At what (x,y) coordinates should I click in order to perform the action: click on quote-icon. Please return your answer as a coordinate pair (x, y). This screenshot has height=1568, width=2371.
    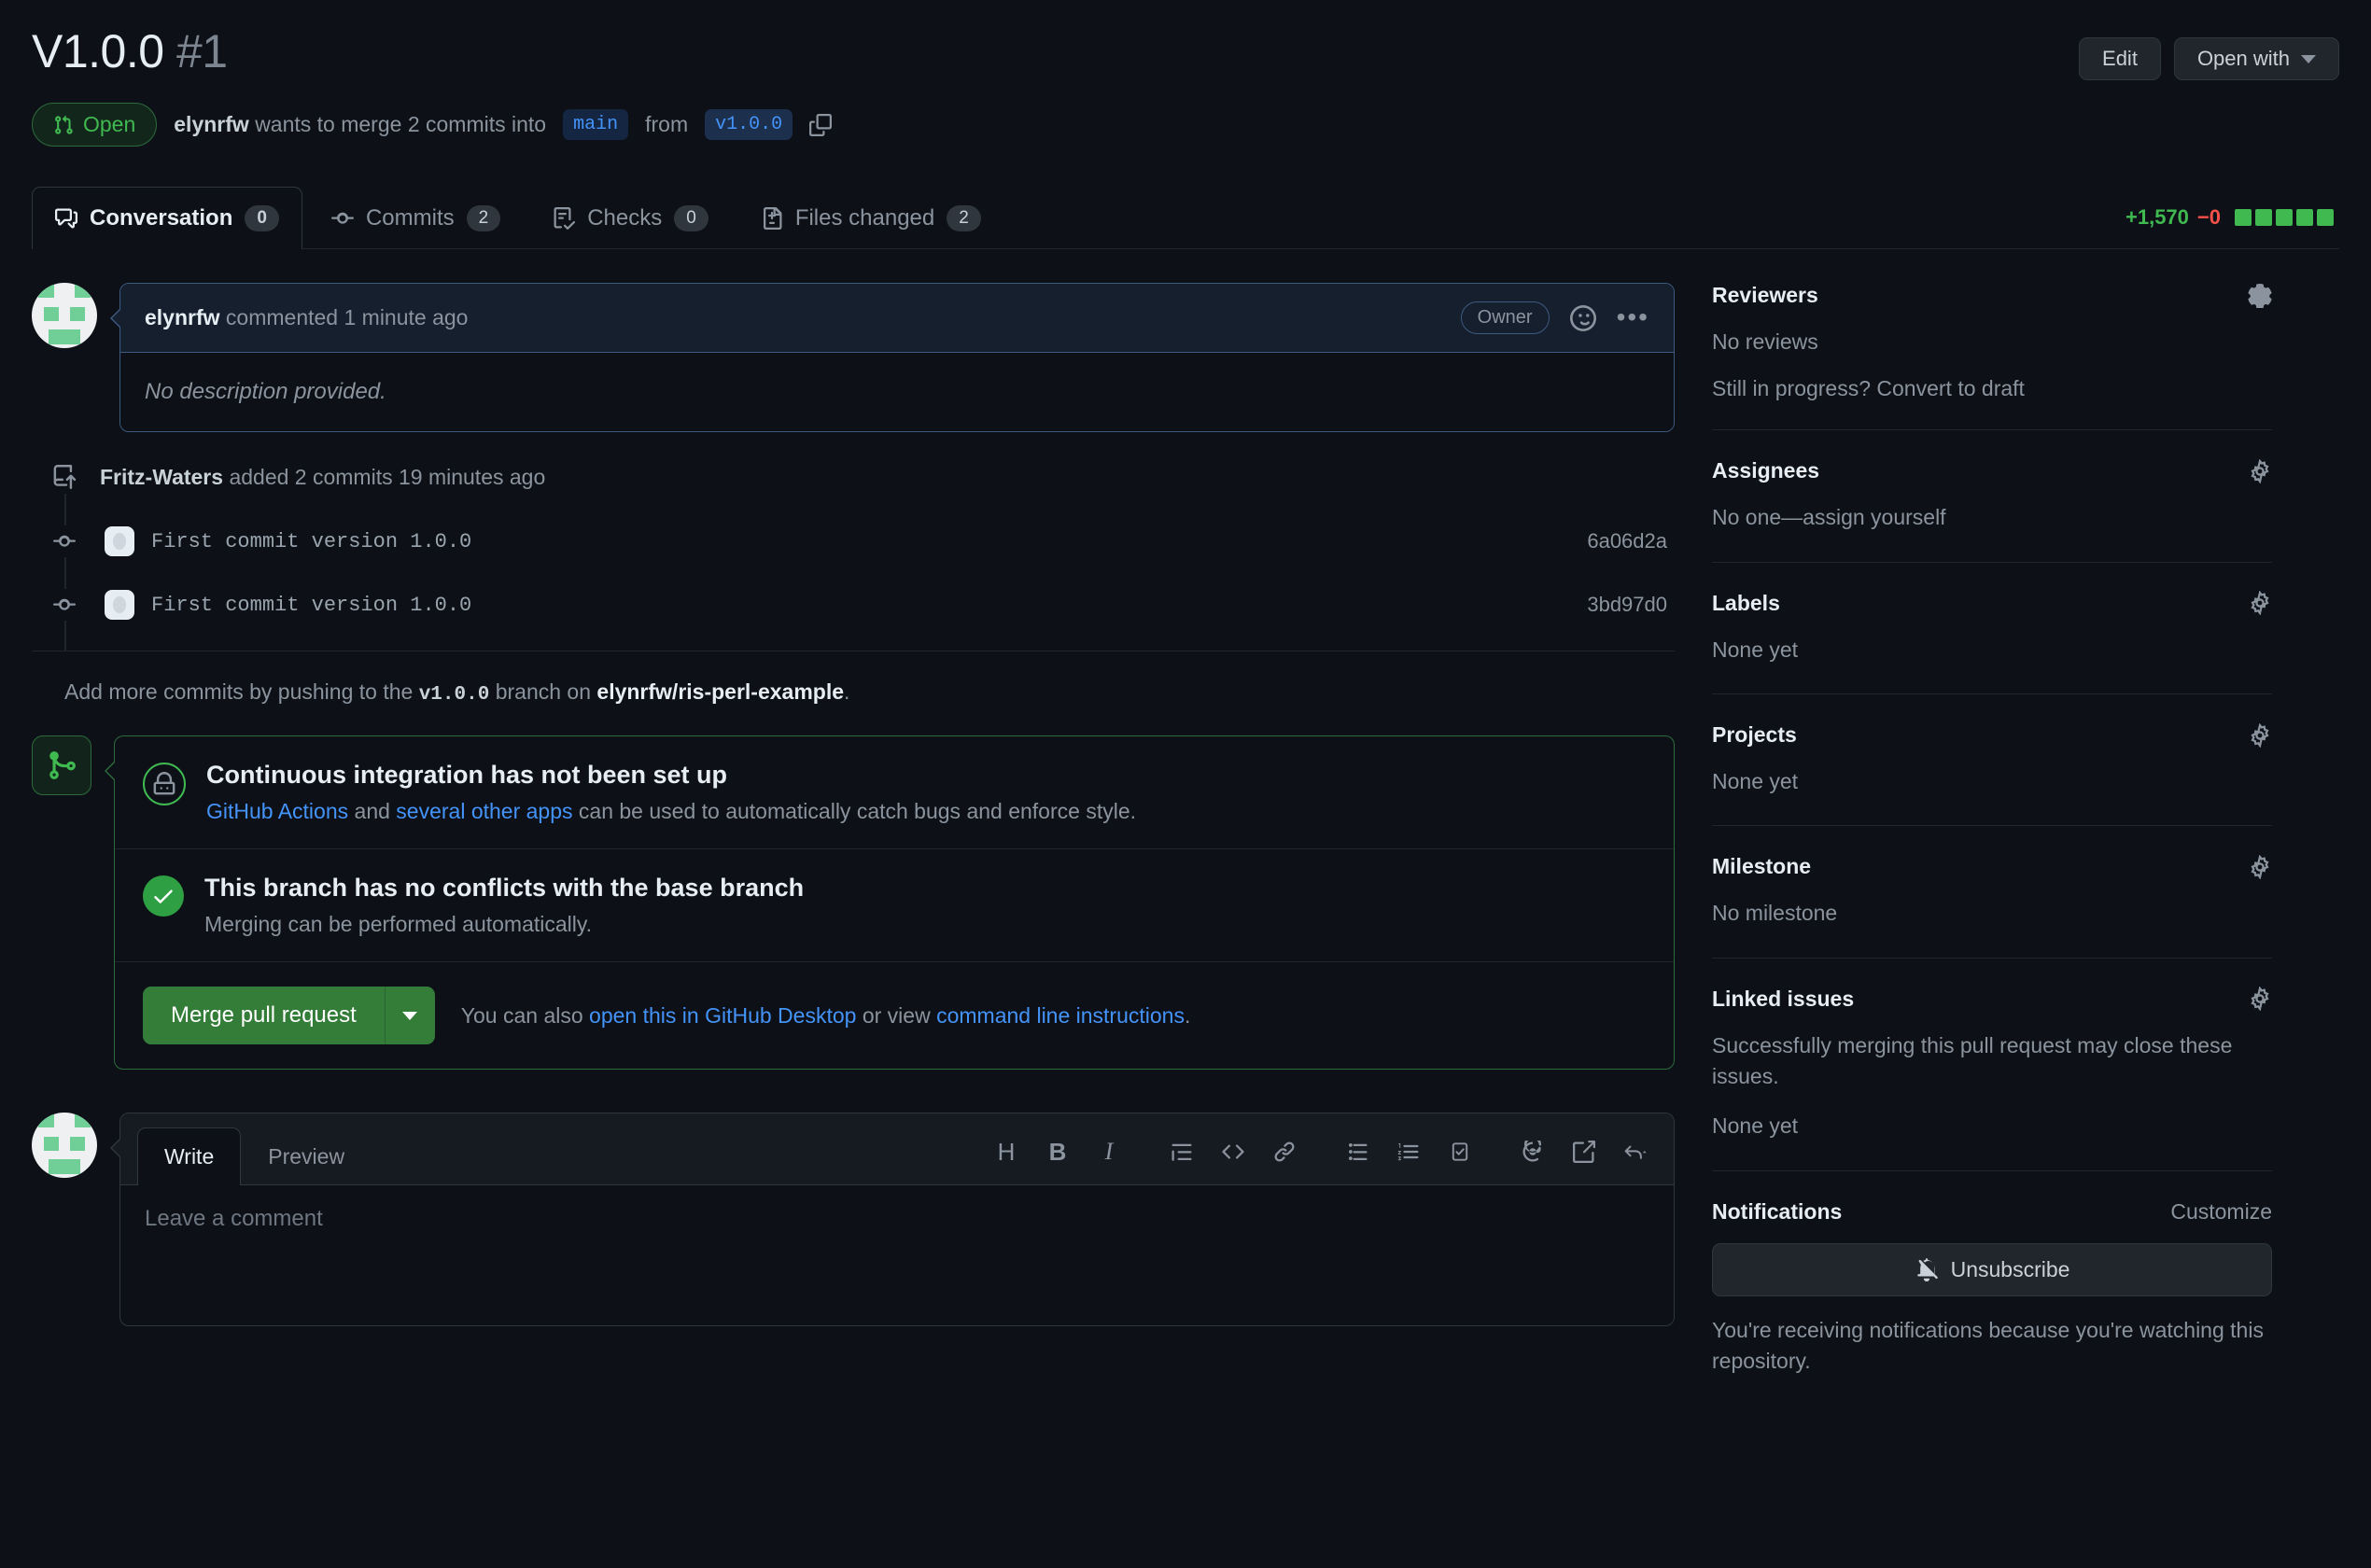
    Looking at the image, I should click on (1181, 1151).